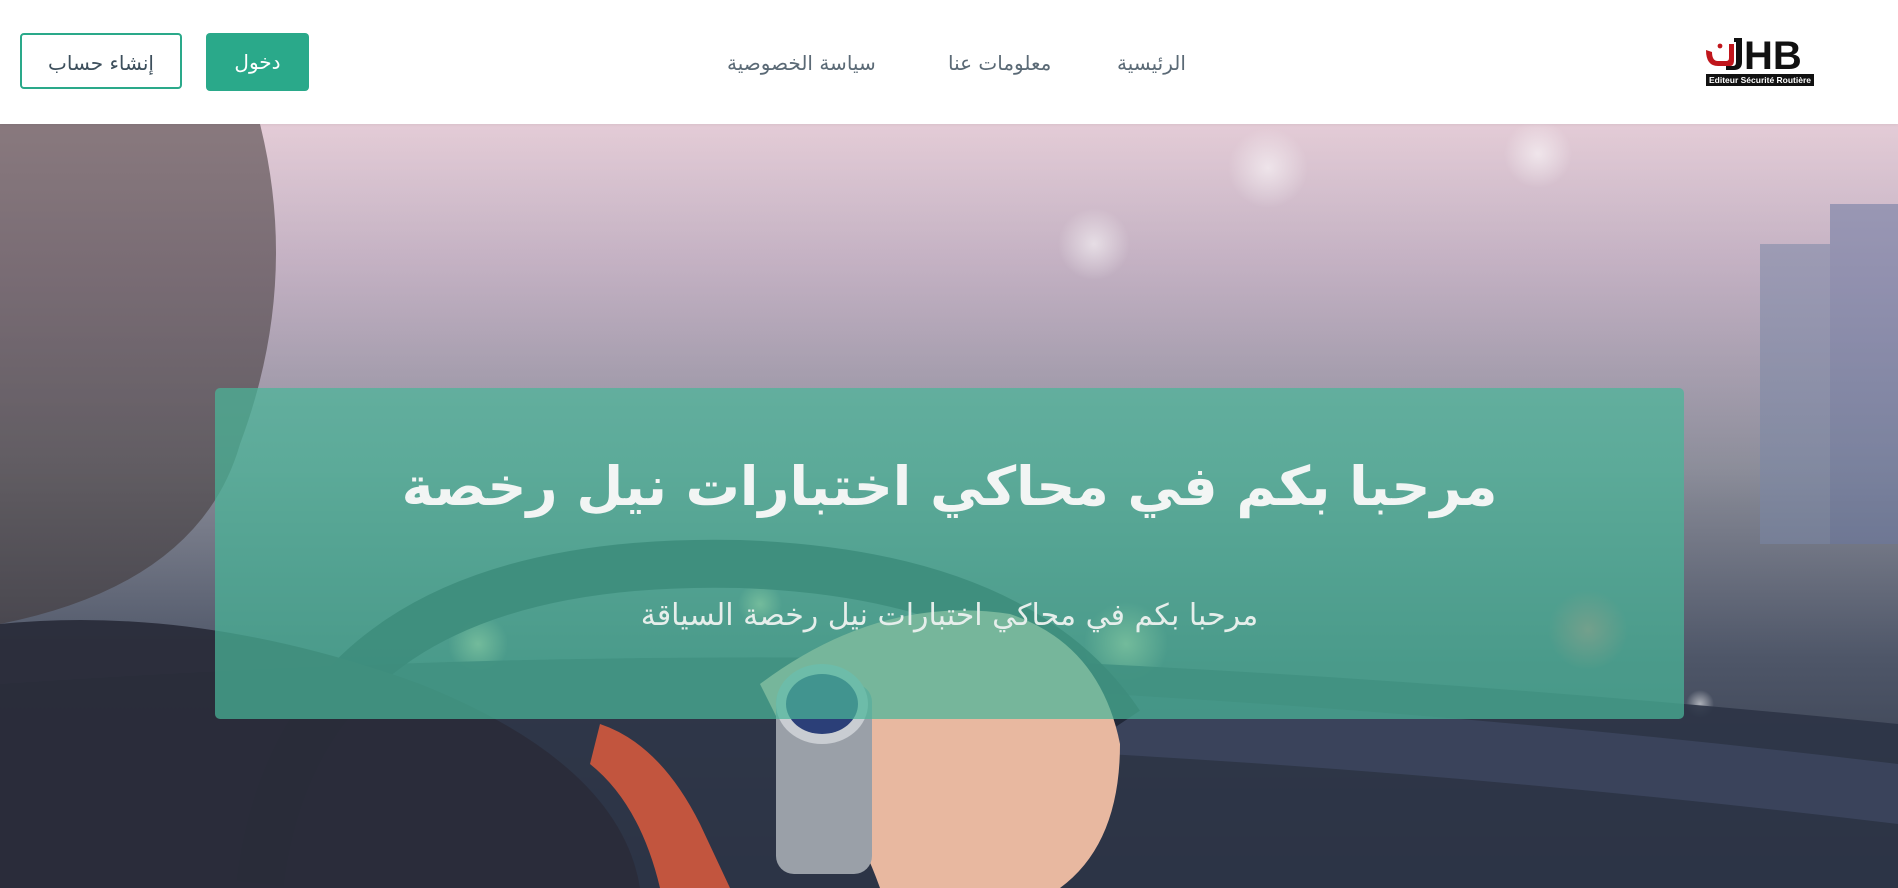 The height and width of the screenshot is (888, 1898). I want to click on site-logo: HB Editeur Sécurité Routière, so click(1760, 62).